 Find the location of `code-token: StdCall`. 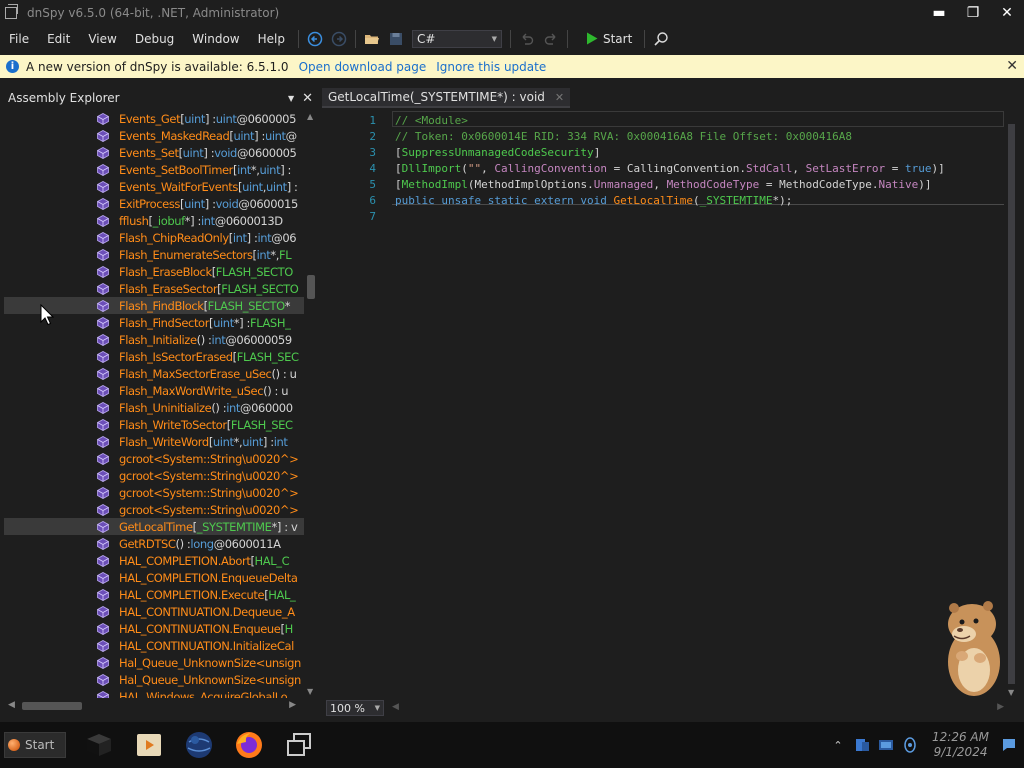

code-token: StdCall is located at coordinates (769, 168).